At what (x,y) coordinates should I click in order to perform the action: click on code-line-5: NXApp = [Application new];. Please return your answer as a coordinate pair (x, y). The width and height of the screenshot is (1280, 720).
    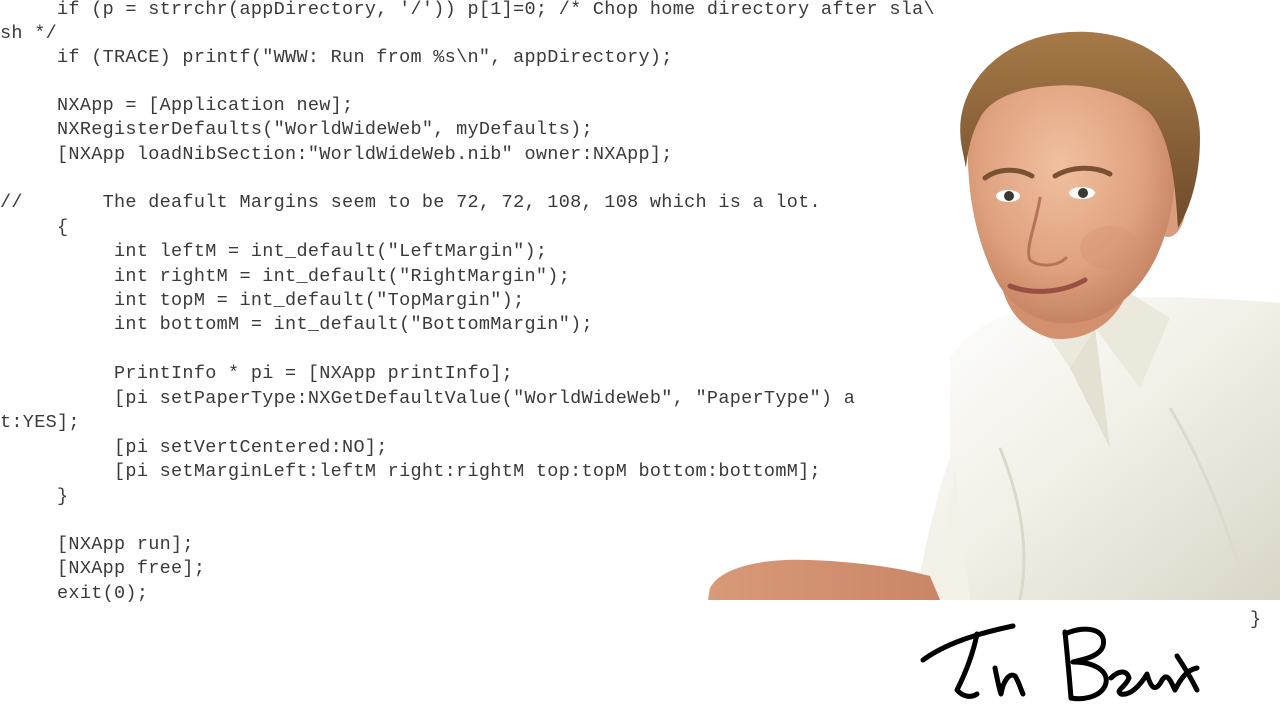
    Looking at the image, I should click on (177, 105).